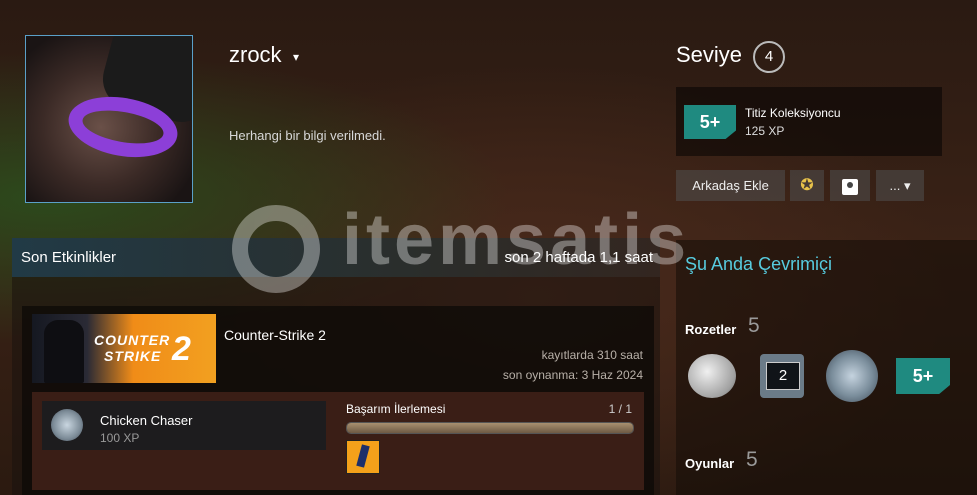 This screenshot has width=977, height=495. What do you see at coordinates (132, 340) in the screenshot?
I see `banner-title-line1: COUNTER` at bounding box center [132, 340].